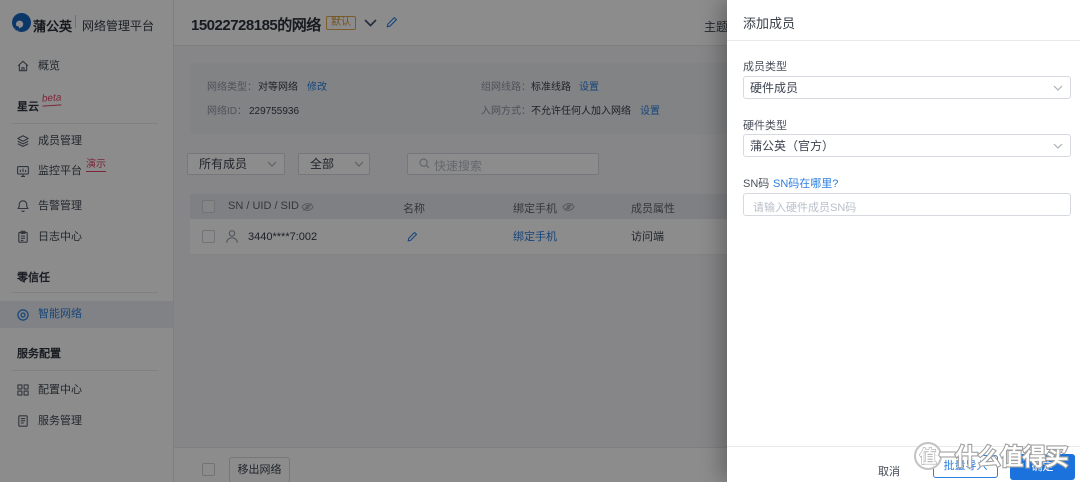 This screenshot has width=1080, height=482. What do you see at coordinates (1011, 457) in the screenshot?
I see `svg-text: 什么值得买` at bounding box center [1011, 457].